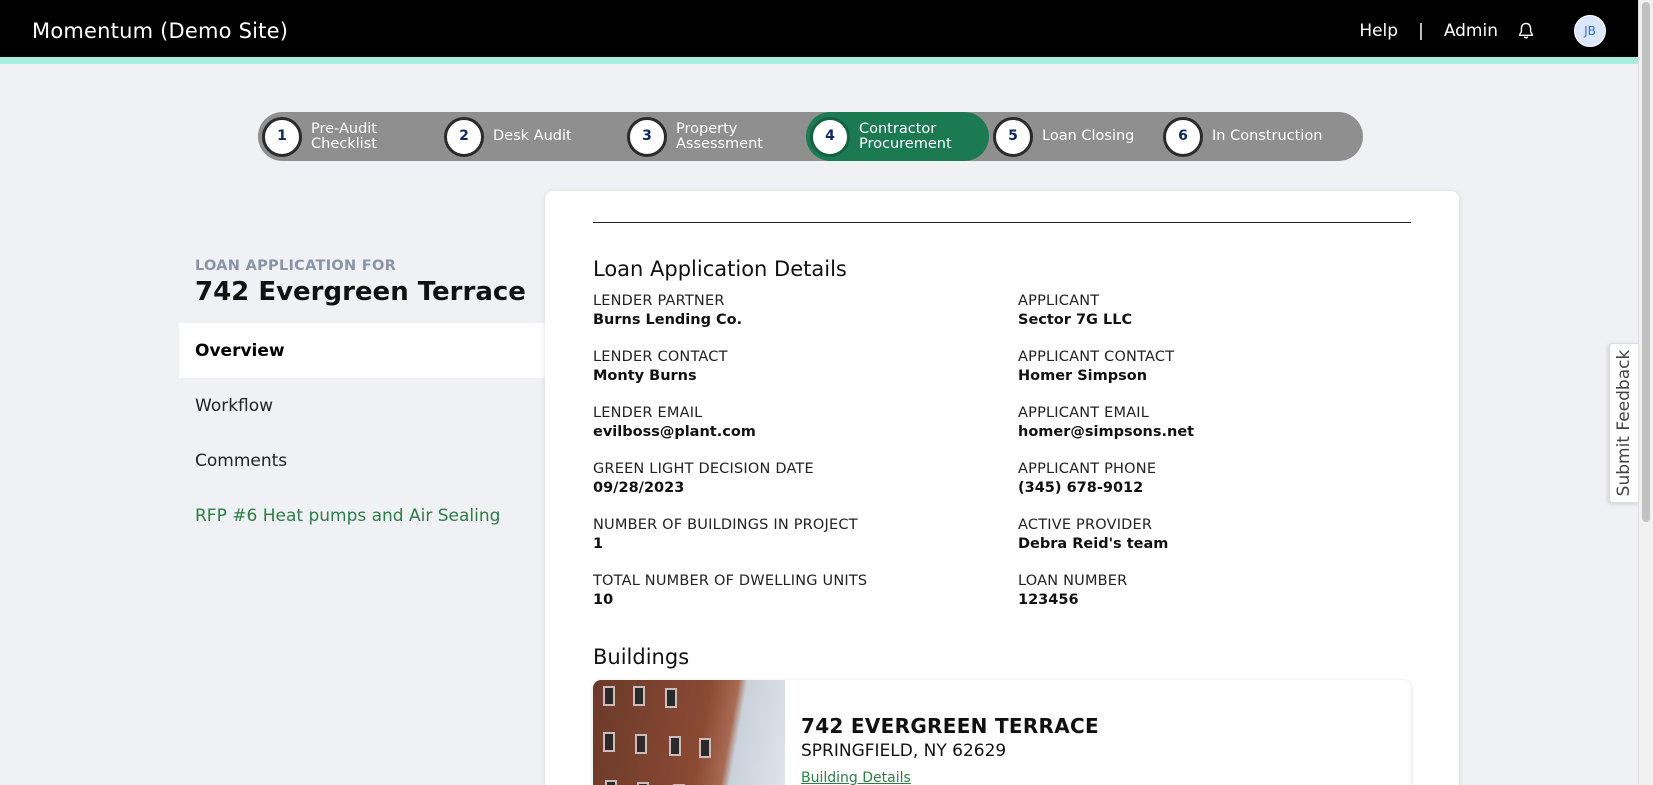 This screenshot has width=1653, height=785. I want to click on step-number: 2, so click(464, 136).